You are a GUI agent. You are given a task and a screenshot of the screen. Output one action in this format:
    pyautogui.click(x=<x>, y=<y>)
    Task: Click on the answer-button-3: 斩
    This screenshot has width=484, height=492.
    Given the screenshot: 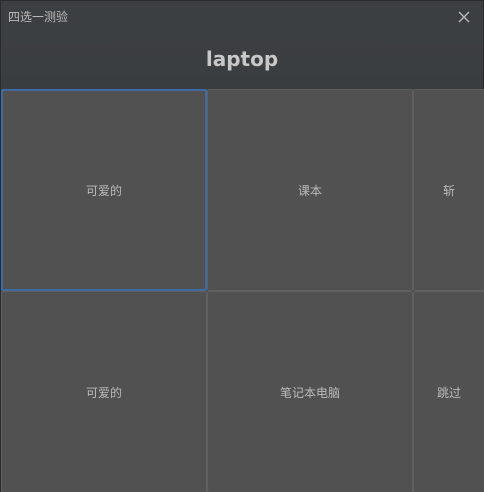 What is the action you would take?
    pyautogui.click(x=448, y=190)
    